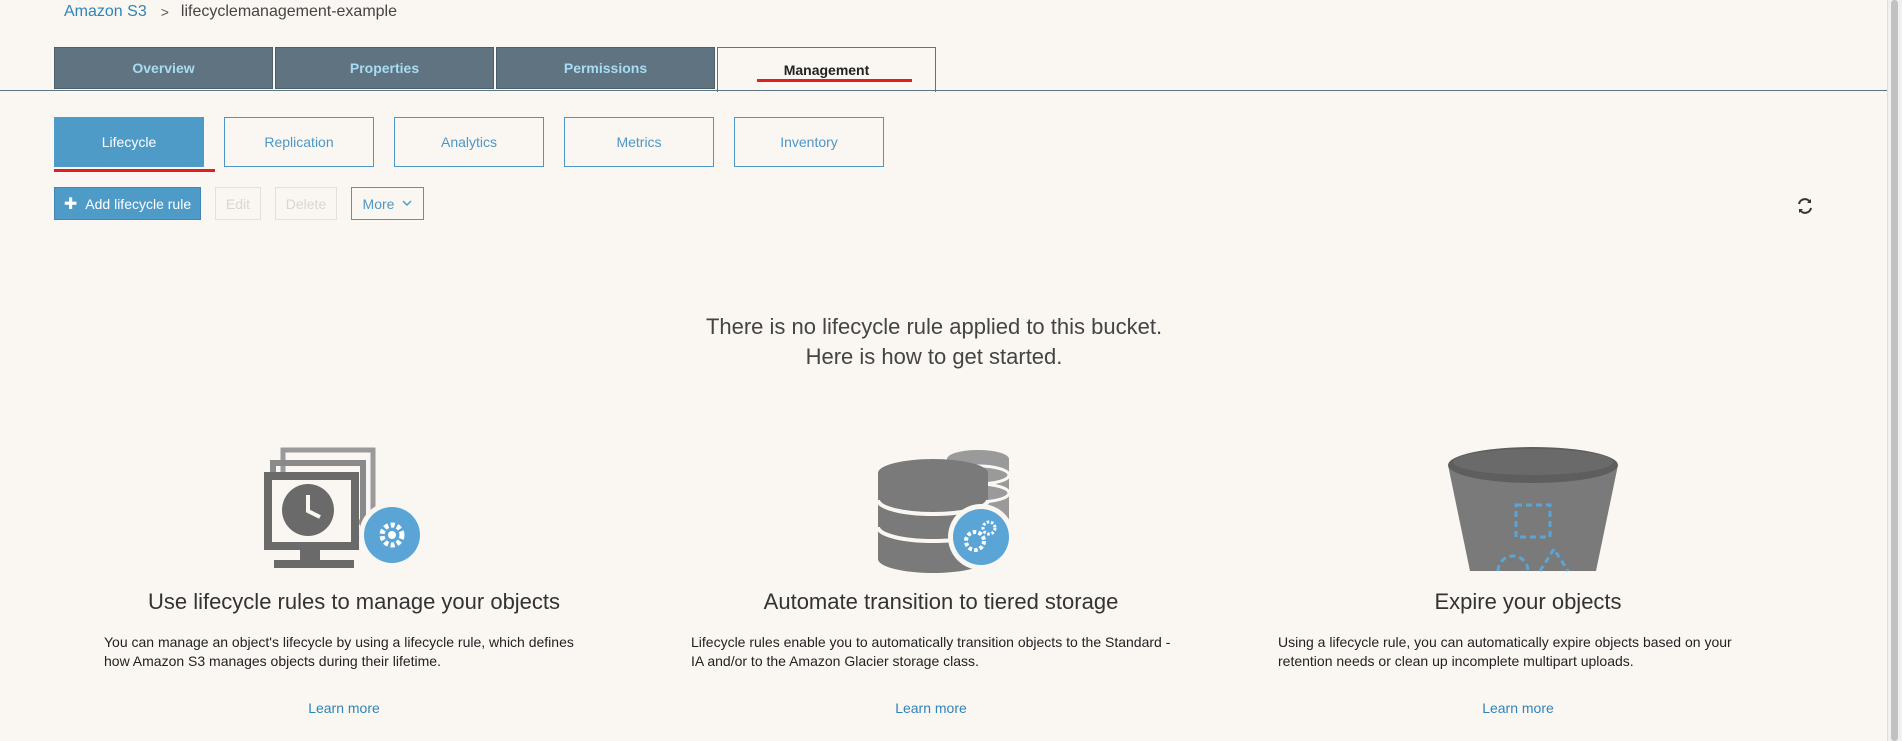 The image size is (1902, 741). What do you see at coordinates (384, 68) in the screenshot?
I see `tab-properties: Properties` at bounding box center [384, 68].